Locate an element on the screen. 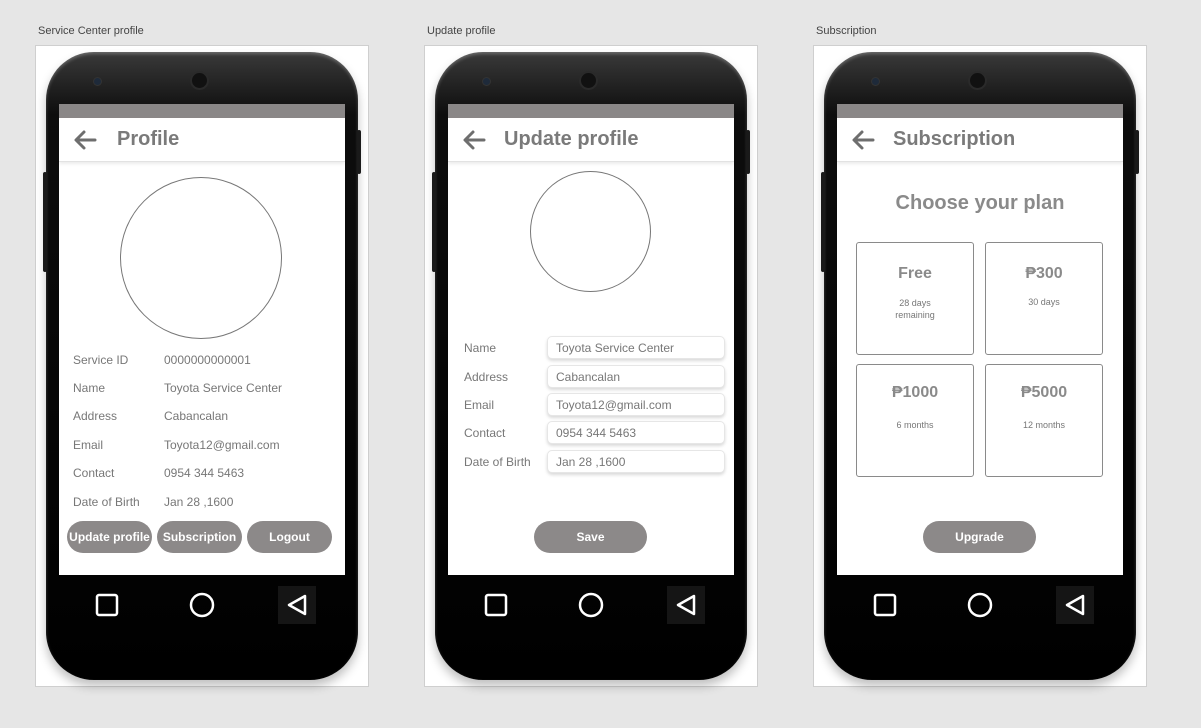  form-row-email: Email is located at coordinates (594, 404).